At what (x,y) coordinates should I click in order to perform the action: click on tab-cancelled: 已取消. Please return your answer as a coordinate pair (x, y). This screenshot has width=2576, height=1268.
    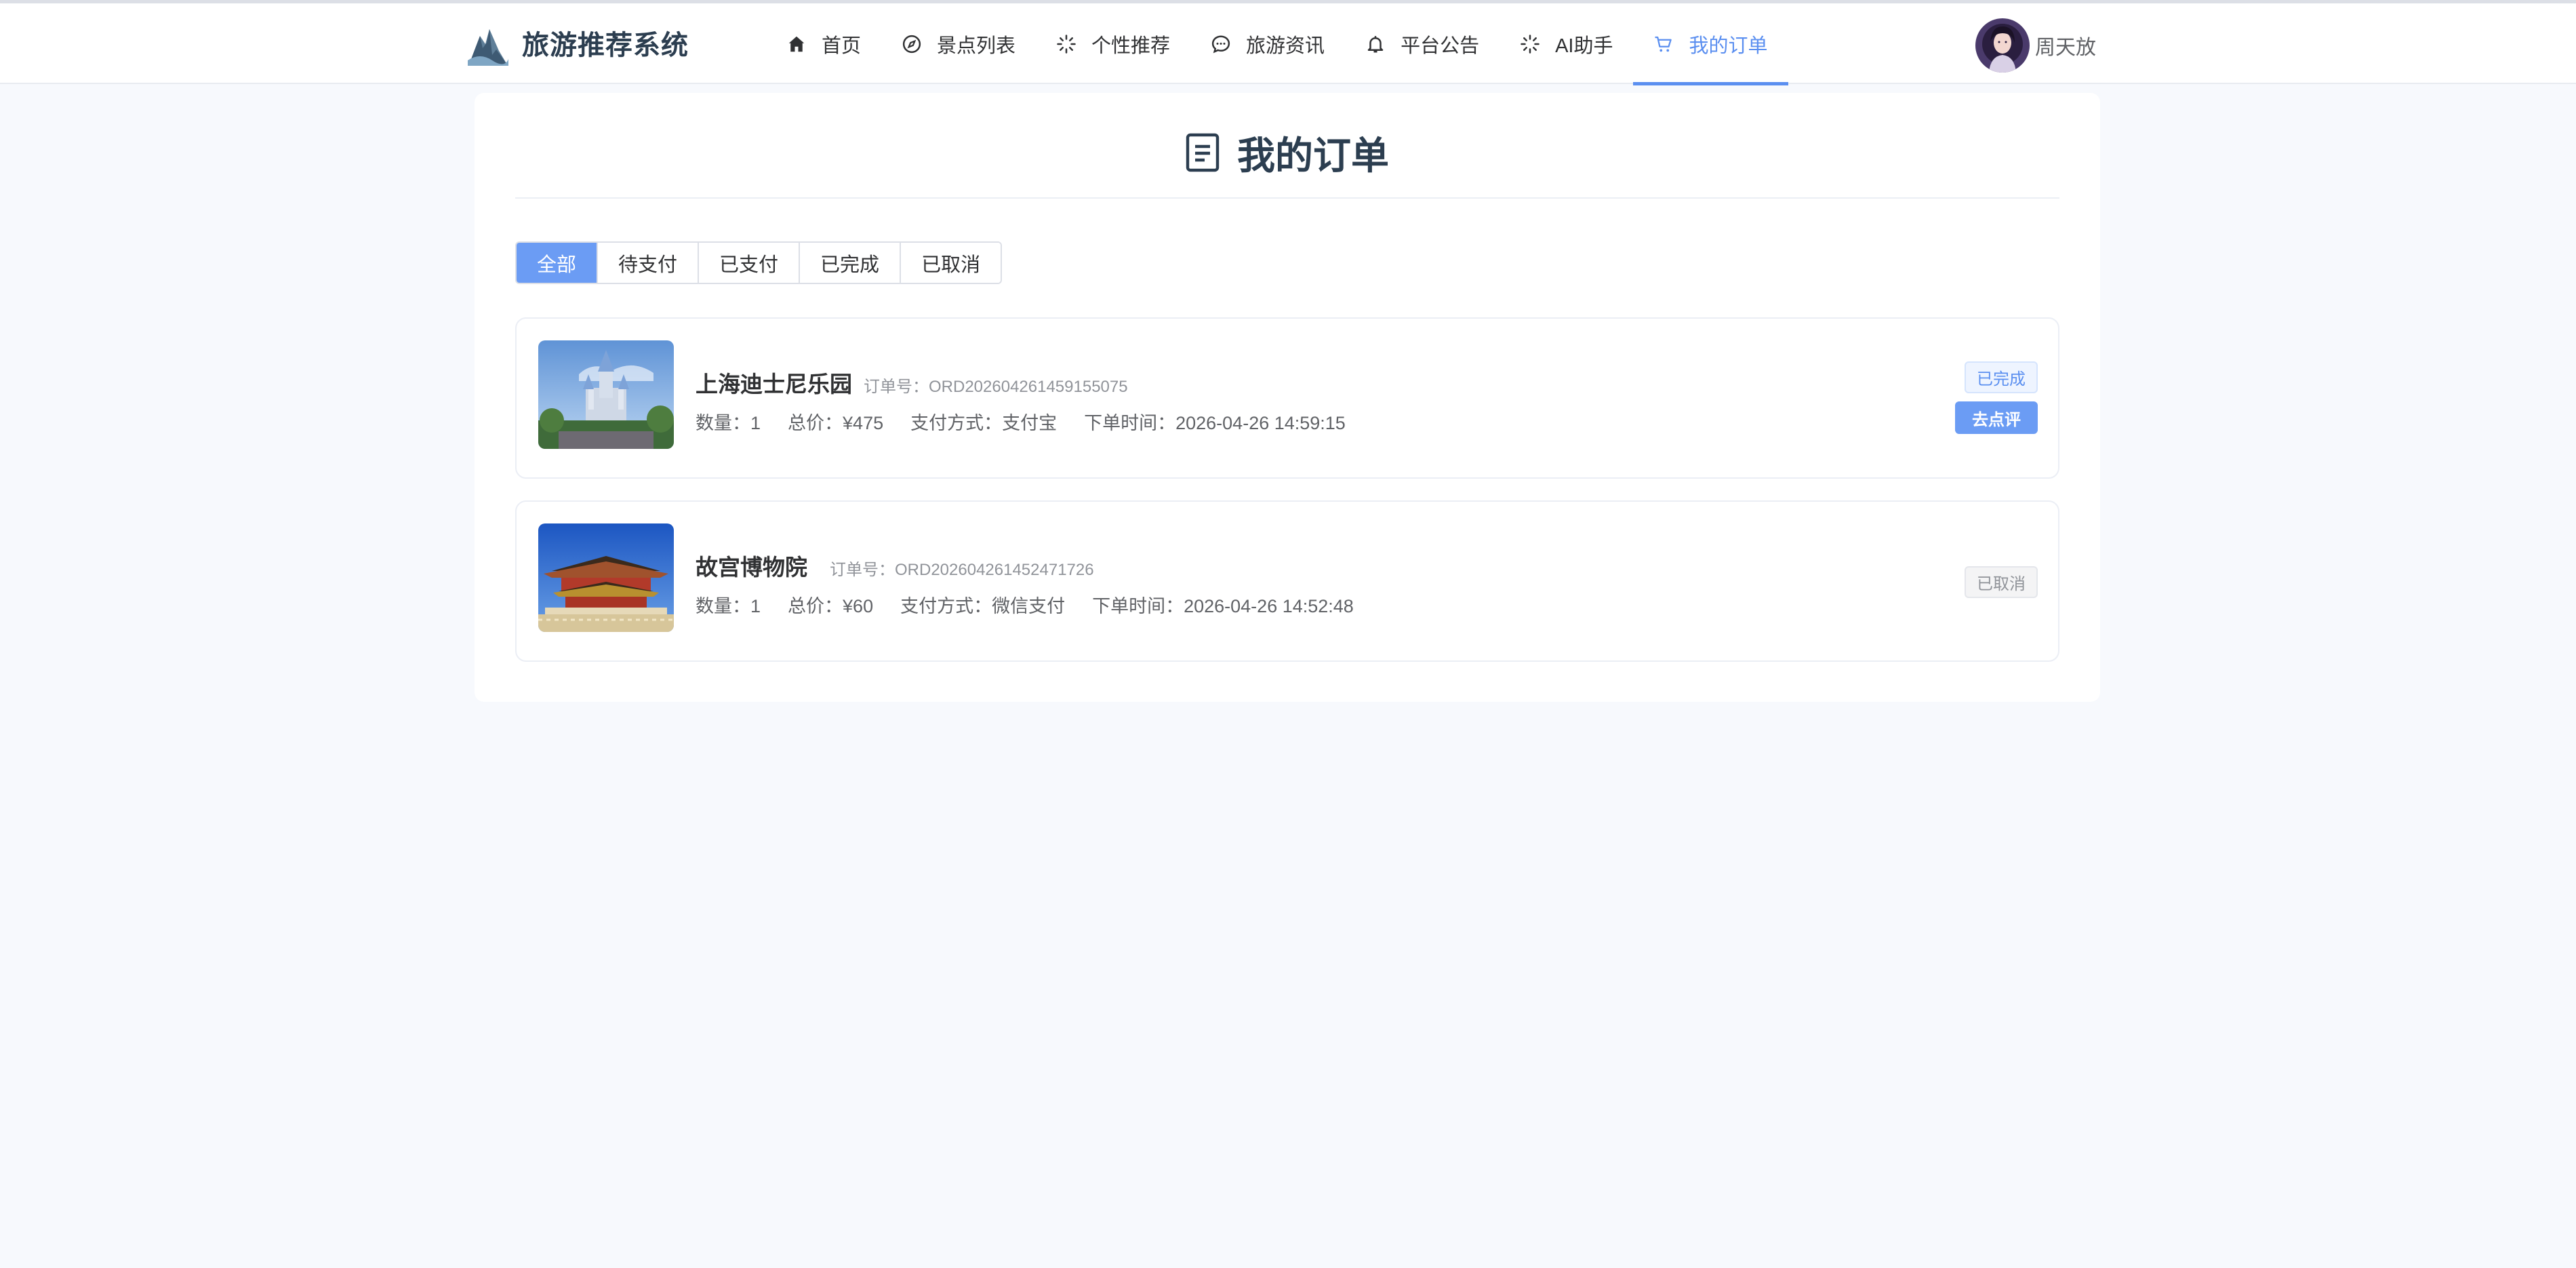
    Looking at the image, I should click on (951, 263).